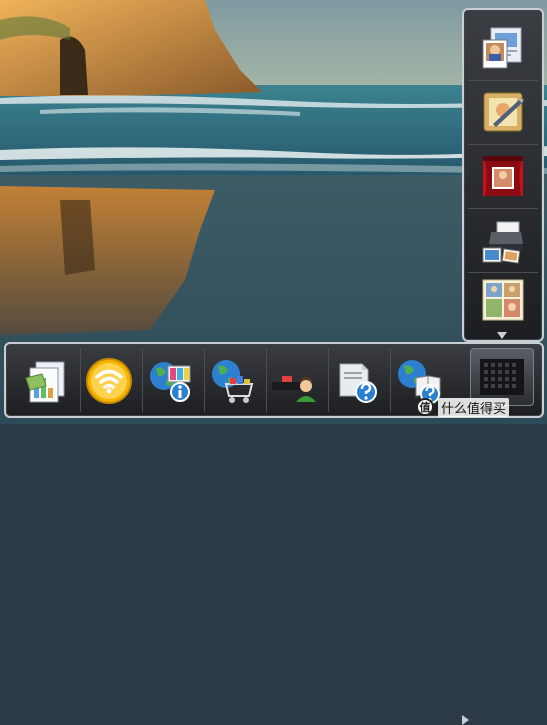 This screenshot has height=725, width=547. I want to click on document-help-tile, so click(357, 381).